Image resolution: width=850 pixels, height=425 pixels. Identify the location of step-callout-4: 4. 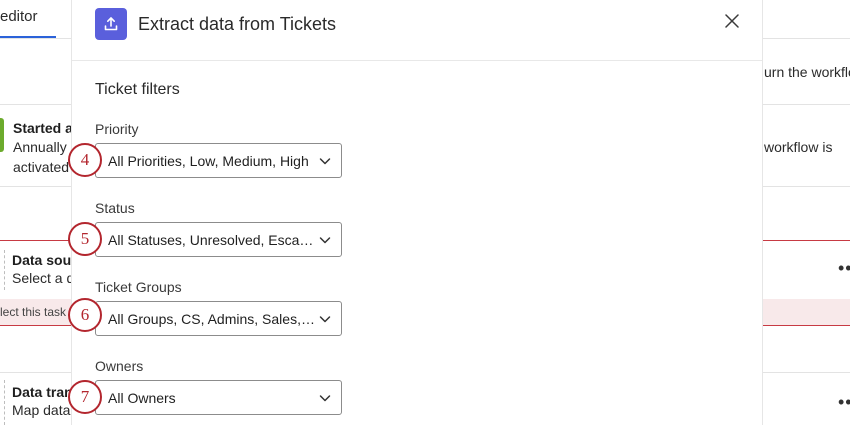
(85, 160).